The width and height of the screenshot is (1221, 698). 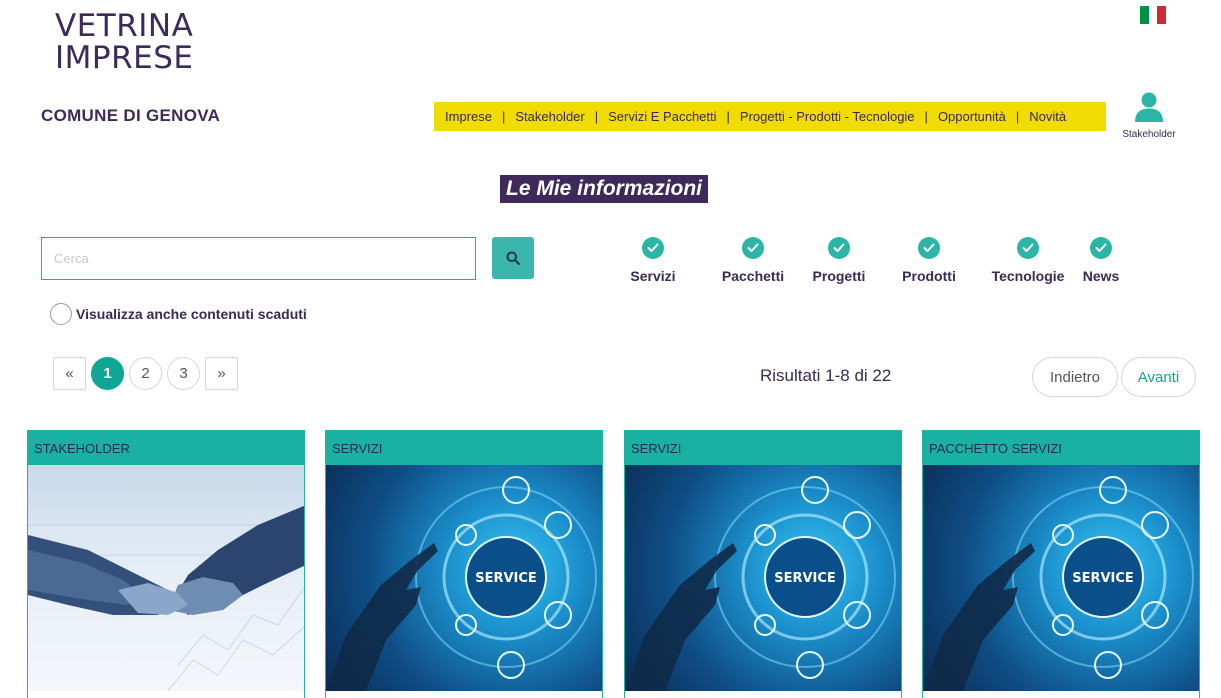 I want to click on filter-pacchetti: Pacchetti, so click(x=753, y=260).